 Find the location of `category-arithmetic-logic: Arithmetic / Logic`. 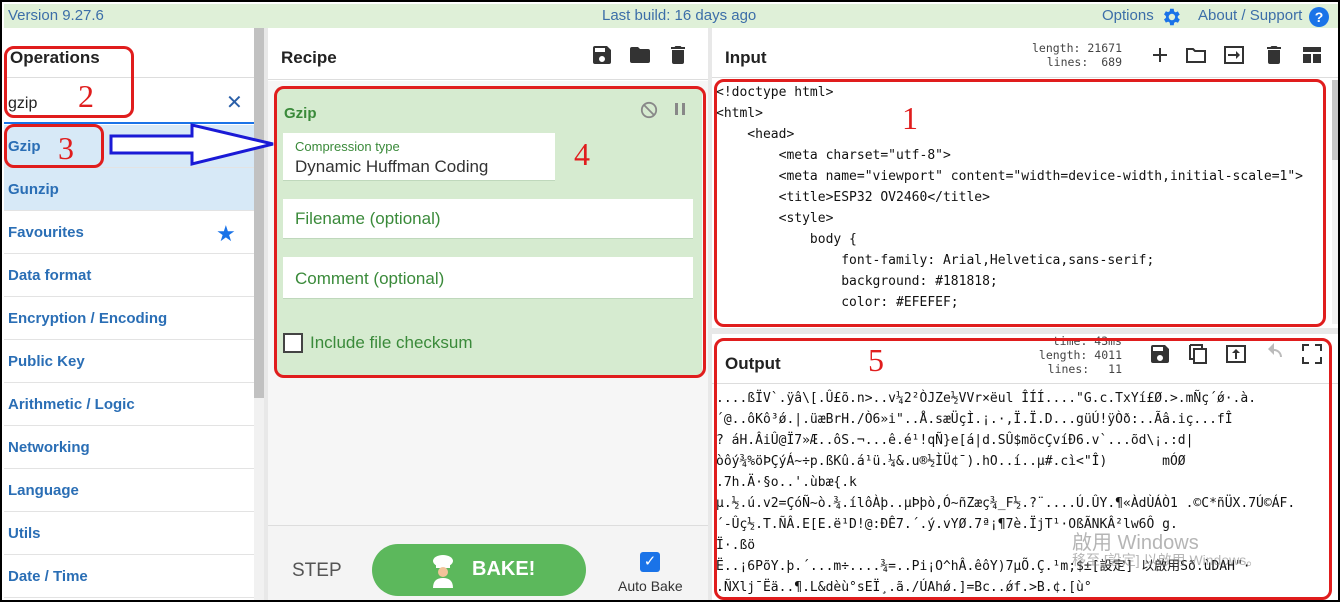

category-arithmetic-logic: Arithmetic / Logic is located at coordinates (129, 404).